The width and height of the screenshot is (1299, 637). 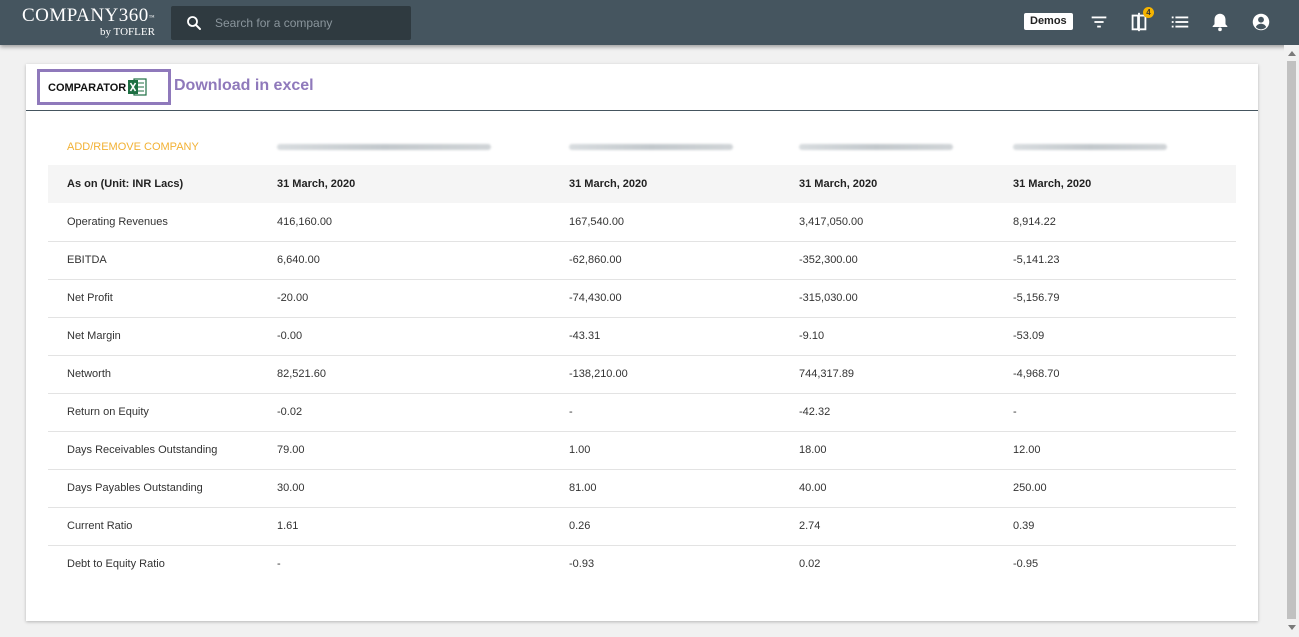 What do you see at coordinates (642, 564) in the screenshot?
I see `table-row: Debt to Equity Ratio - -0.93 0.02 -0.95` at bounding box center [642, 564].